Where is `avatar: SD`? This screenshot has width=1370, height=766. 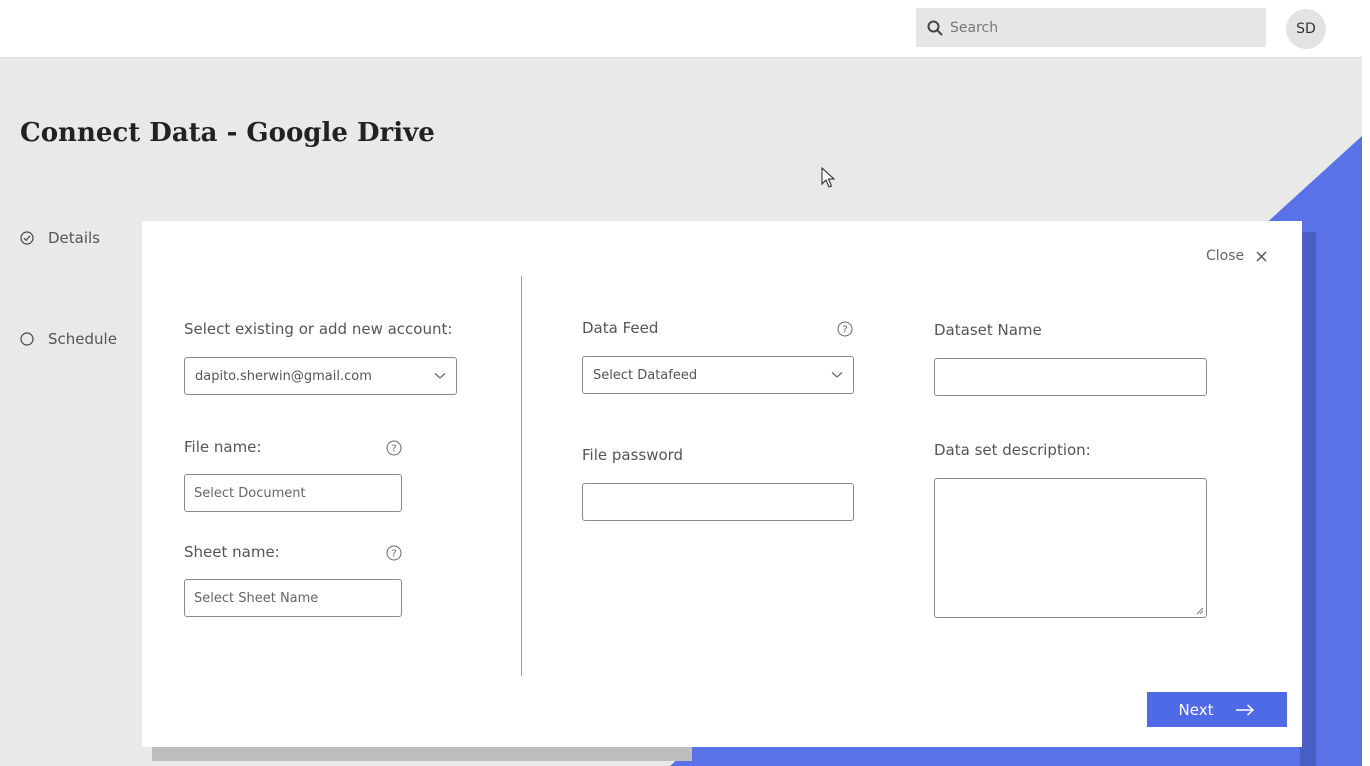 avatar: SD is located at coordinates (1306, 29).